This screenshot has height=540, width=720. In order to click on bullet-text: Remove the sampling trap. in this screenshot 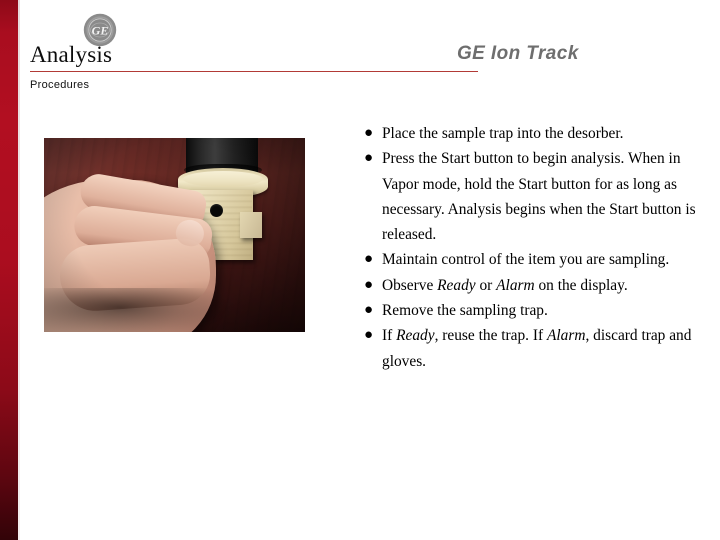, I will do `click(547, 310)`.